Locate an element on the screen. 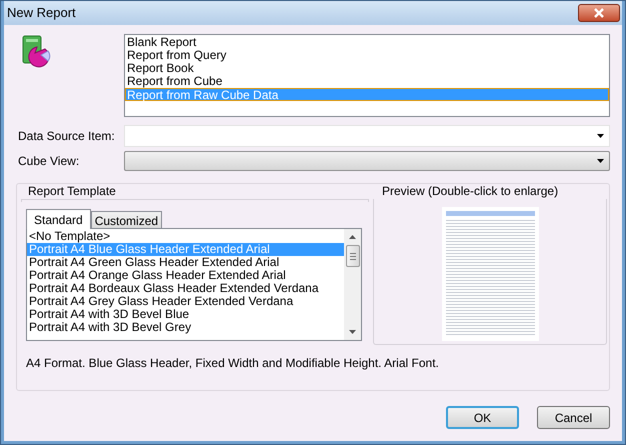 The image size is (626, 445). field-label: Cube View: is located at coordinates (48, 161).